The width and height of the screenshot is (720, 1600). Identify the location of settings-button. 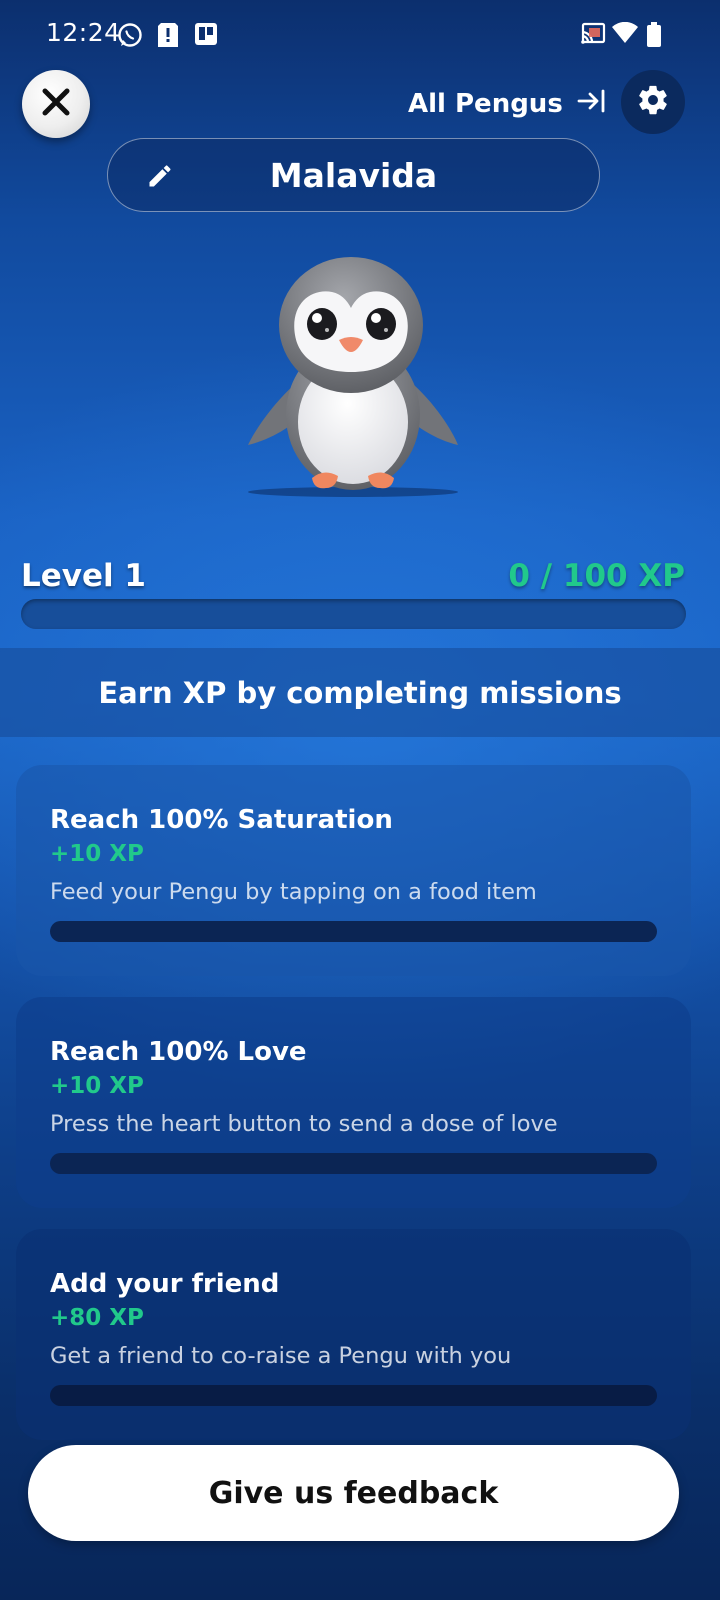
(653, 102).